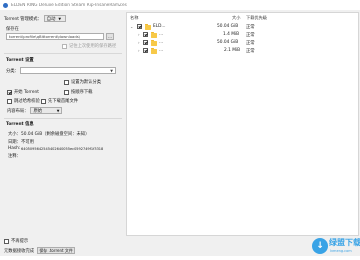 The width and height of the screenshot is (360, 260). I want to click on metadata-status: 元数据接收完成, so click(19, 251).